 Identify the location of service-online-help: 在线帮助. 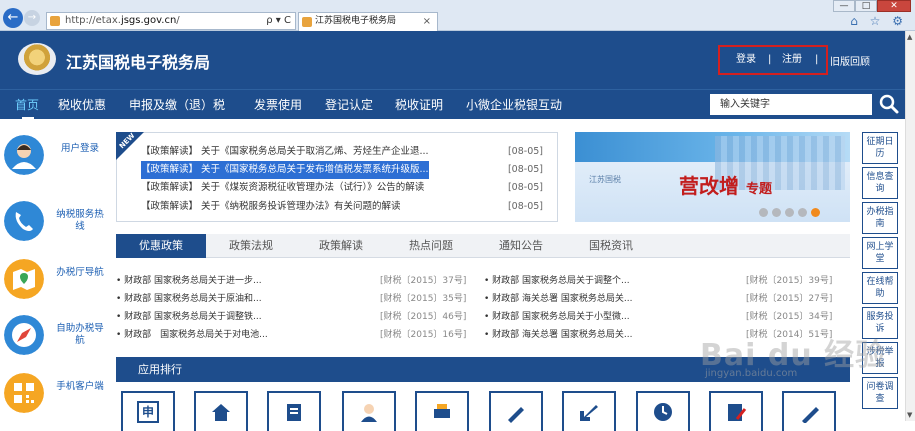
(880, 288).